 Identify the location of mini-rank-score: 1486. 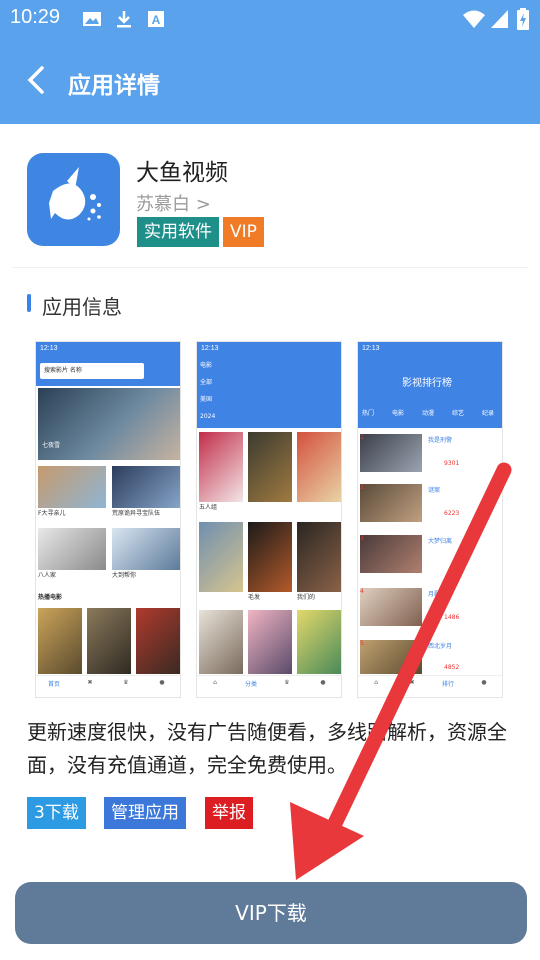
(452, 617).